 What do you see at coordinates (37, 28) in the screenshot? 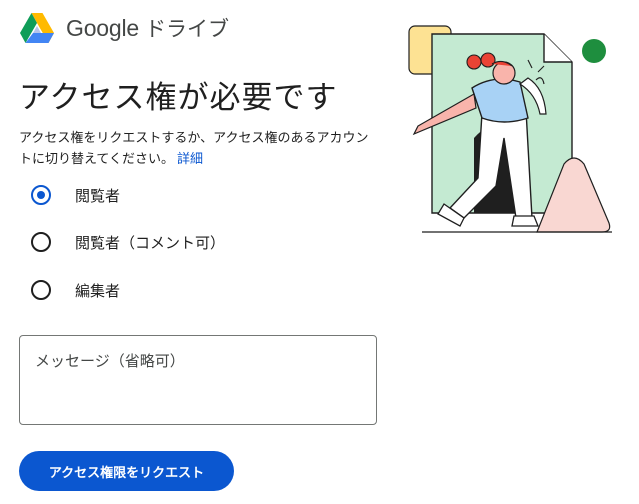
I see `google-drive-logo-icon` at bounding box center [37, 28].